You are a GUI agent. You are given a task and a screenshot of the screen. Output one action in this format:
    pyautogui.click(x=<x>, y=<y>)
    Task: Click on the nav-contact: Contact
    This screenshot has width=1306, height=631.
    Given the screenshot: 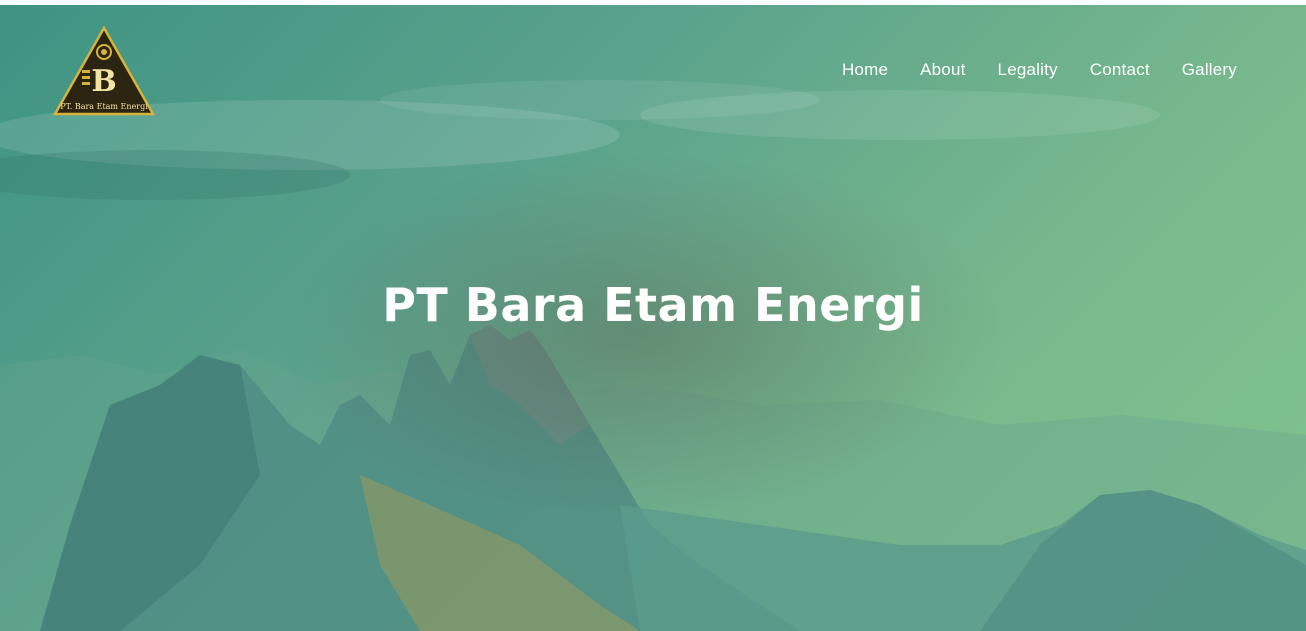 What is the action you would take?
    pyautogui.click(x=1120, y=70)
    